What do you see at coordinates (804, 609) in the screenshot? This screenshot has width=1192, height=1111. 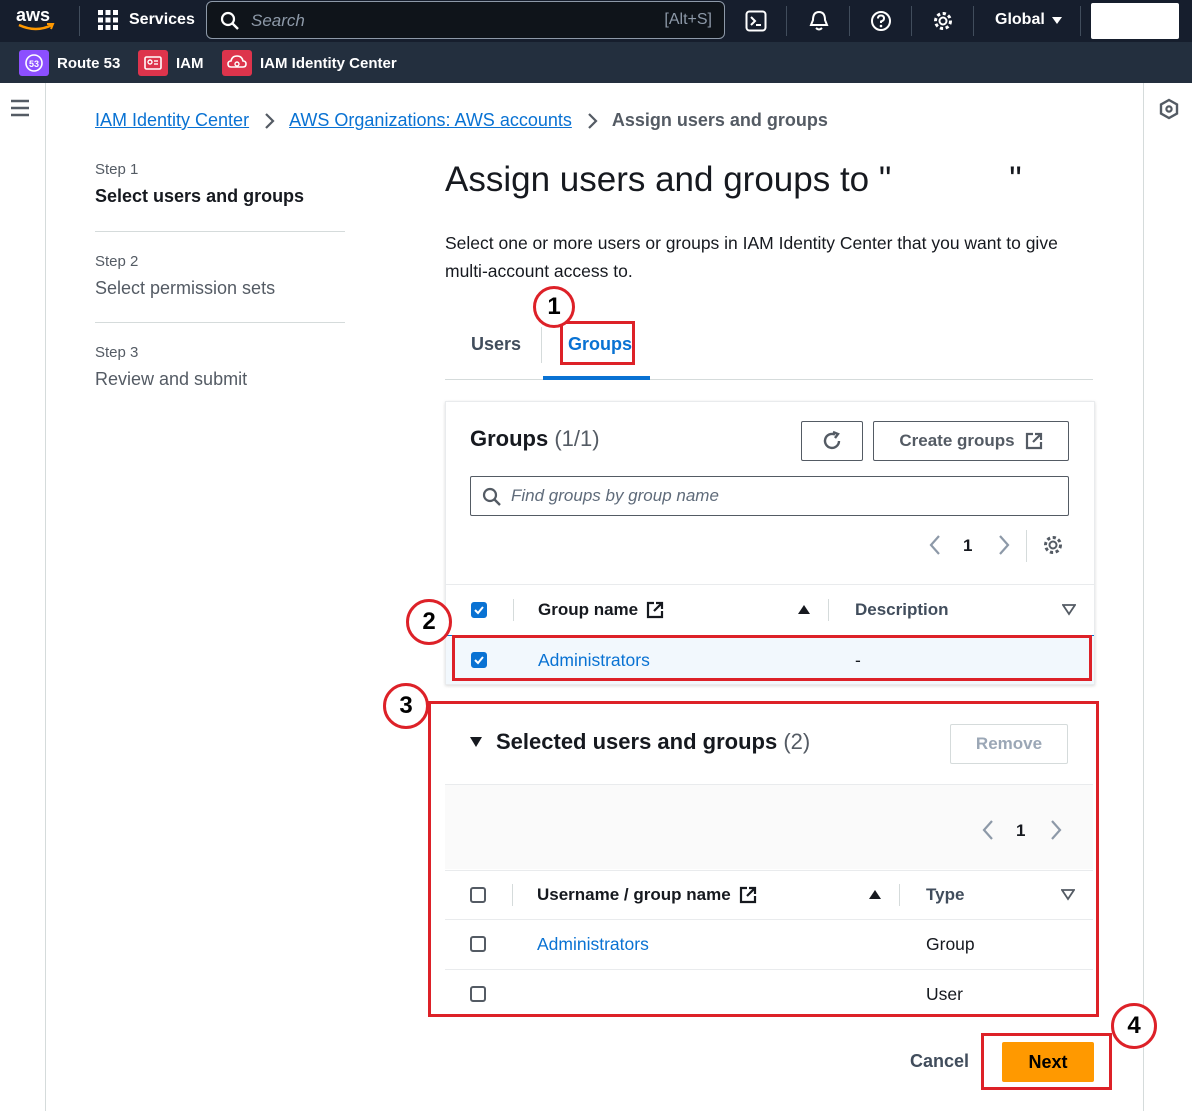 I see `sort-ascending-icon` at bounding box center [804, 609].